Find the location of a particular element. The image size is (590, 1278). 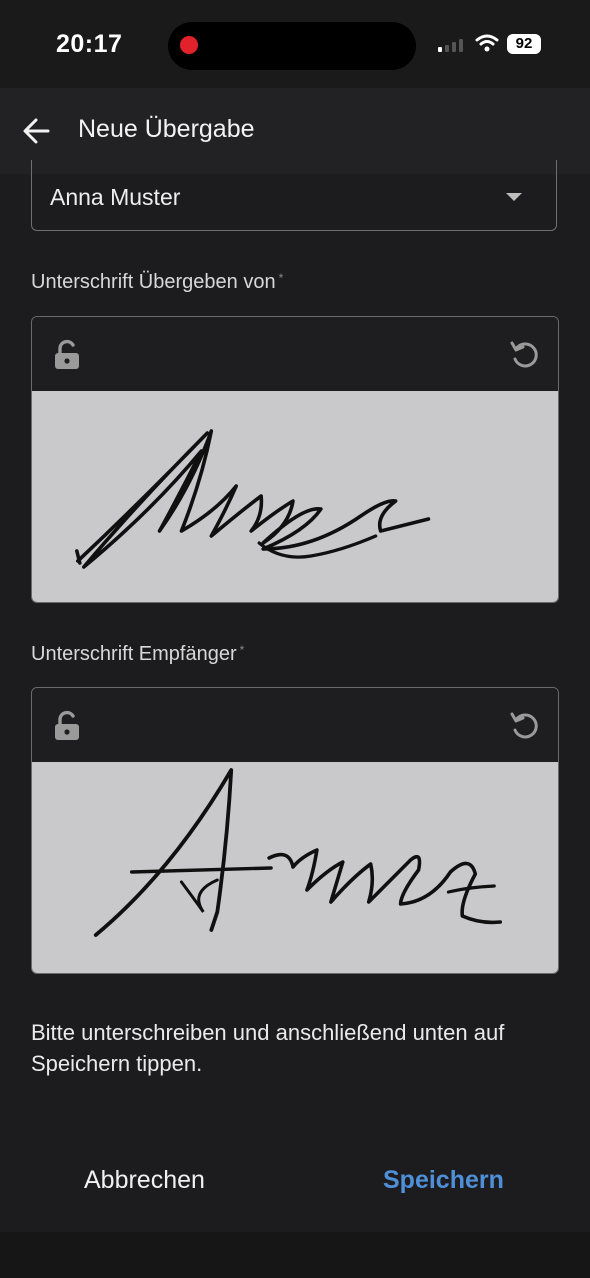

home-indicator-area is located at coordinates (295, 1255).